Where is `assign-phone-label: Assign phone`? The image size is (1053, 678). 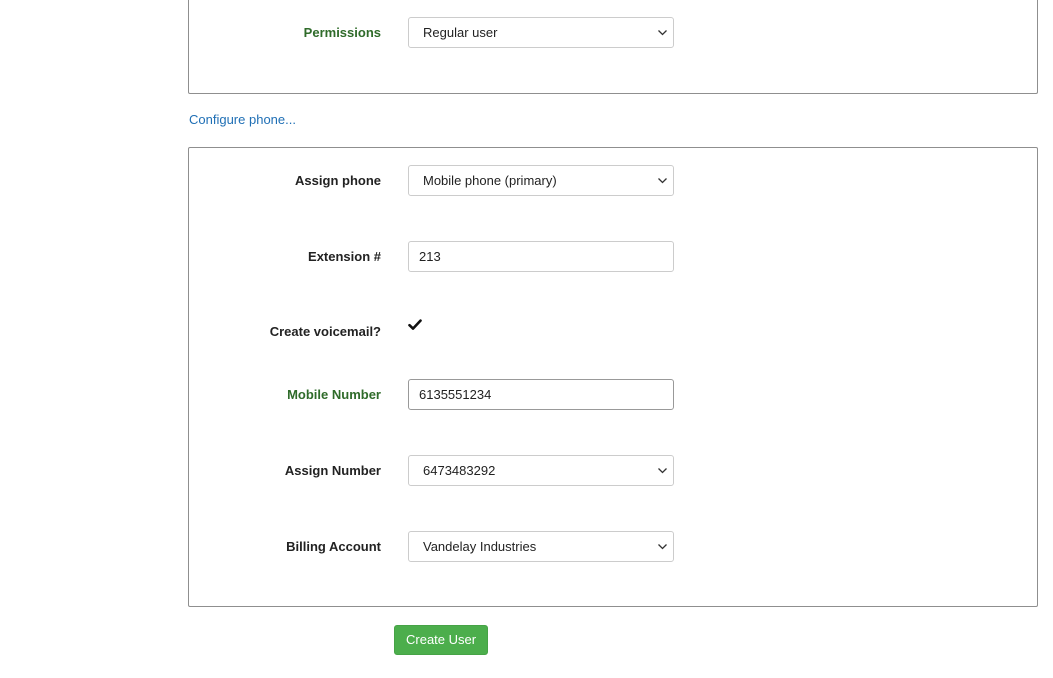 assign-phone-label: Assign phone is located at coordinates (338, 180).